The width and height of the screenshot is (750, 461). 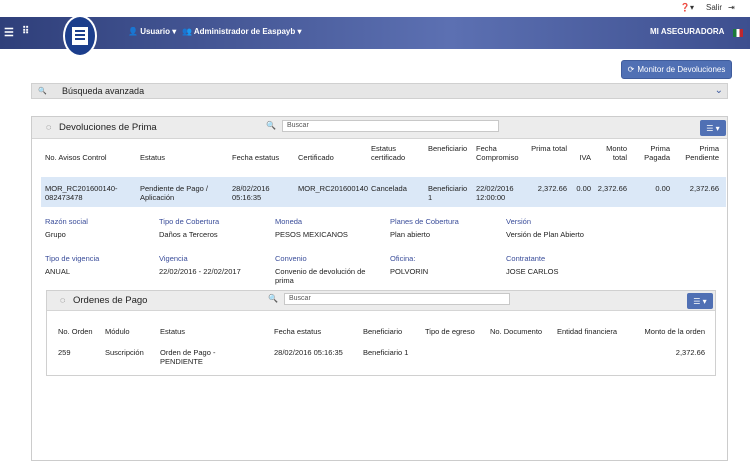 I want to click on table-header: Beneficiario, so click(x=448, y=148).